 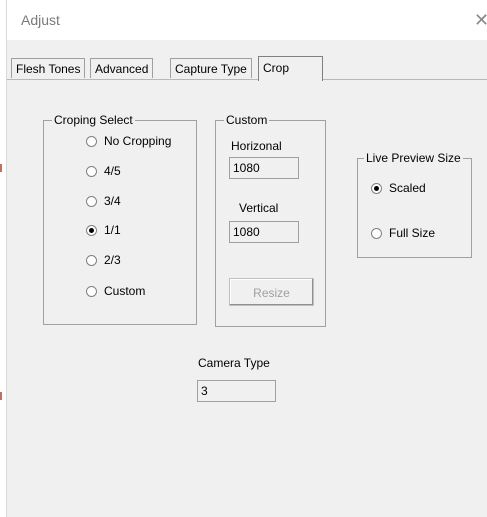 I want to click on resize-button: Resize, so click(x=271, y=292).